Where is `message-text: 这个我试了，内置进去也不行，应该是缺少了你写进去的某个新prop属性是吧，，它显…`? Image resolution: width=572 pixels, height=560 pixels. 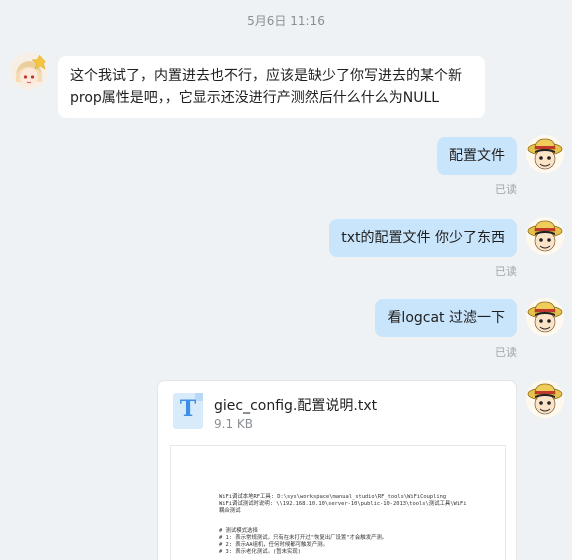 message-text: 这个我试了，内置进去也不行，应该是缺少了你写进去的某个新prop属性是吧，，它显… is located at coordinates (266, 87).